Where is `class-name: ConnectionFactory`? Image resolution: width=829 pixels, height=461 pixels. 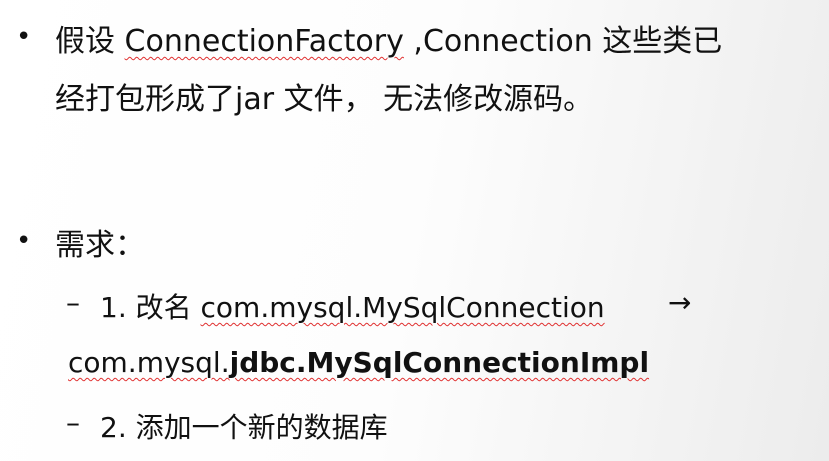
class-name: ConnectionFactory is located at coordinates (264, 41).